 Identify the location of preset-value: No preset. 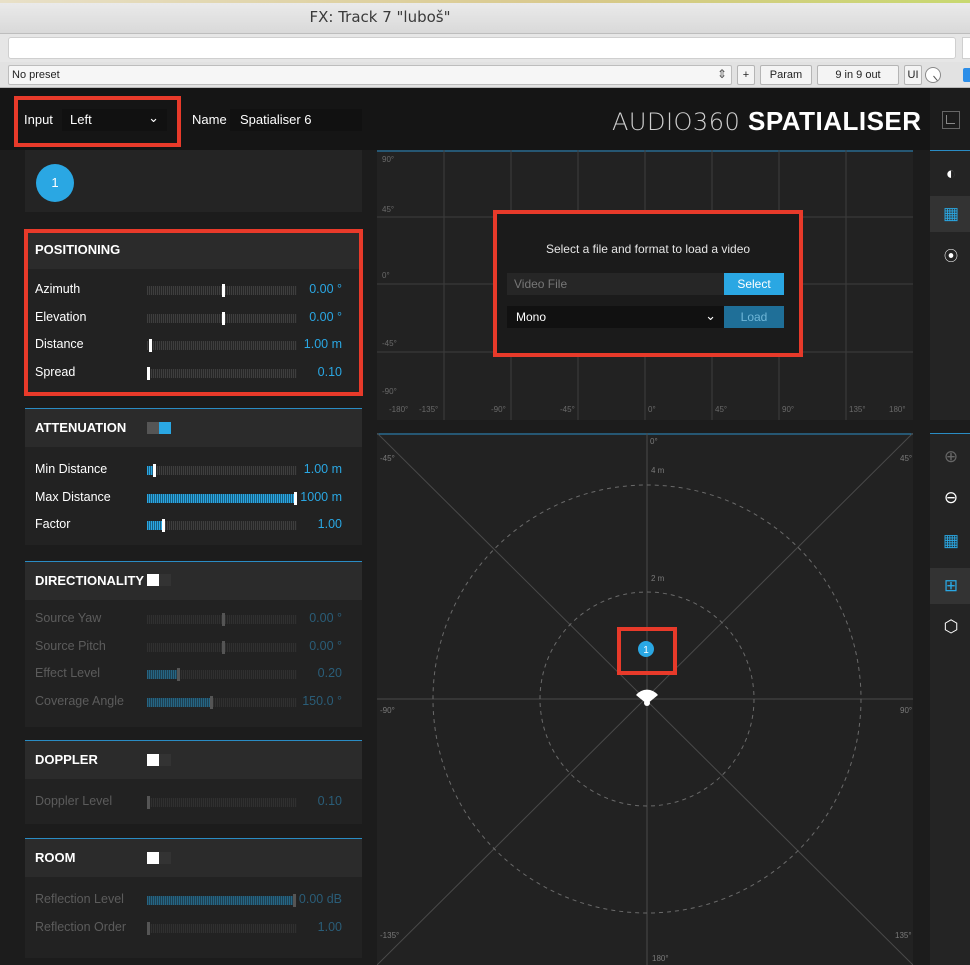
(36, 75).